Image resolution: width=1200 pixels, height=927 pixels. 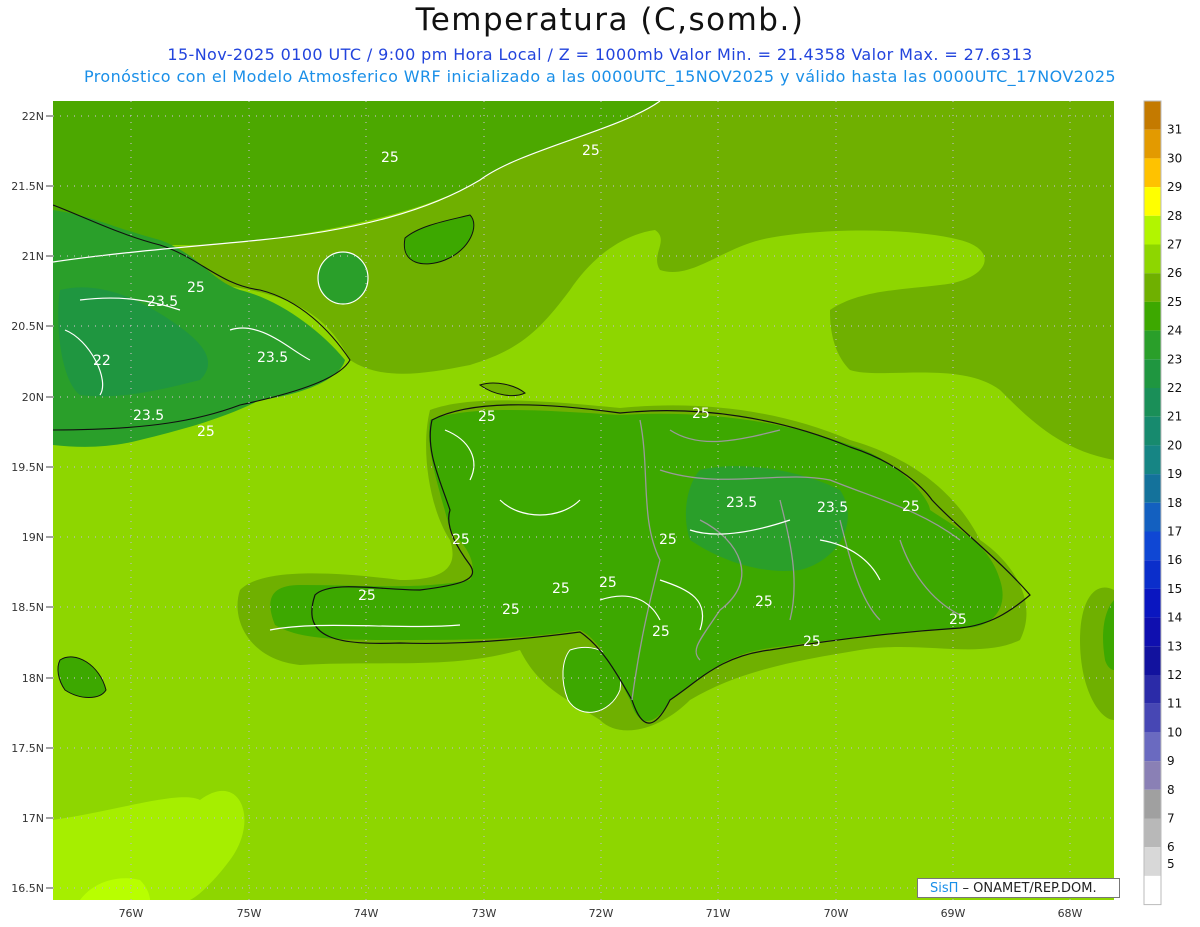 What do you see at coordinates (33, 116) in the screenshot?
I see `lat-label: 22N` at bounding box center [33, 116].